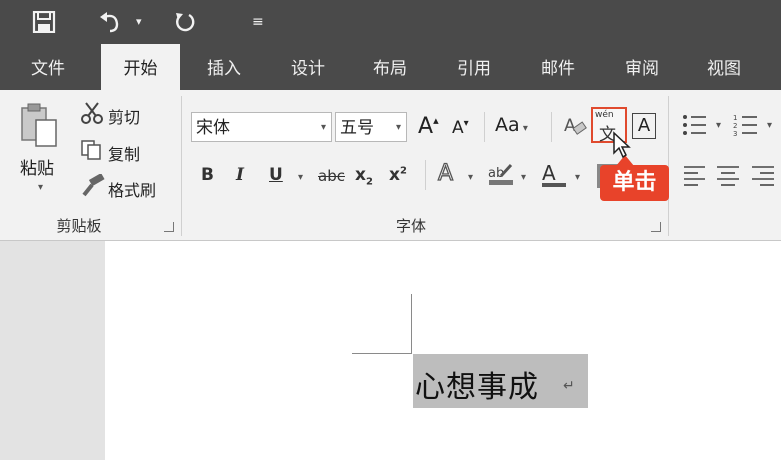 This screenshot has height=460, width=781. What do you see at coordinates (558, 67) in the screenshot?
I see `tab-mailings: 邮件` at bounding box center [558, 67].